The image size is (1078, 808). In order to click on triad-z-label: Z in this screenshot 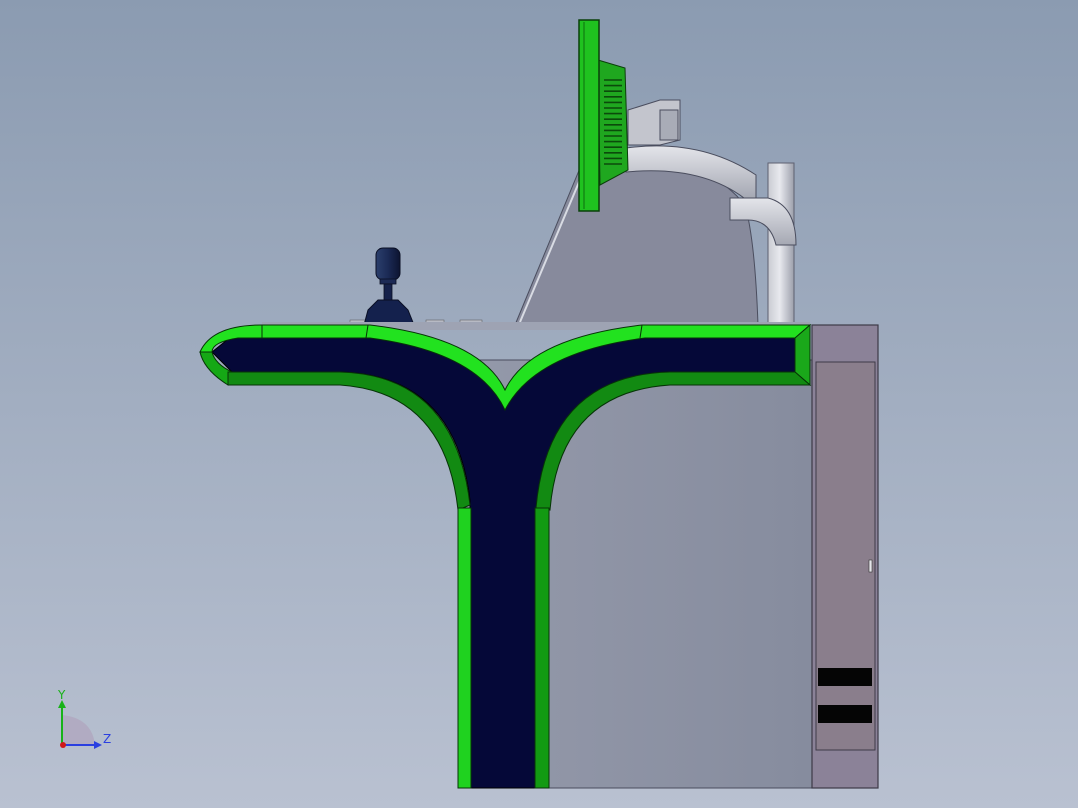, I will do `click(107, 739)`.